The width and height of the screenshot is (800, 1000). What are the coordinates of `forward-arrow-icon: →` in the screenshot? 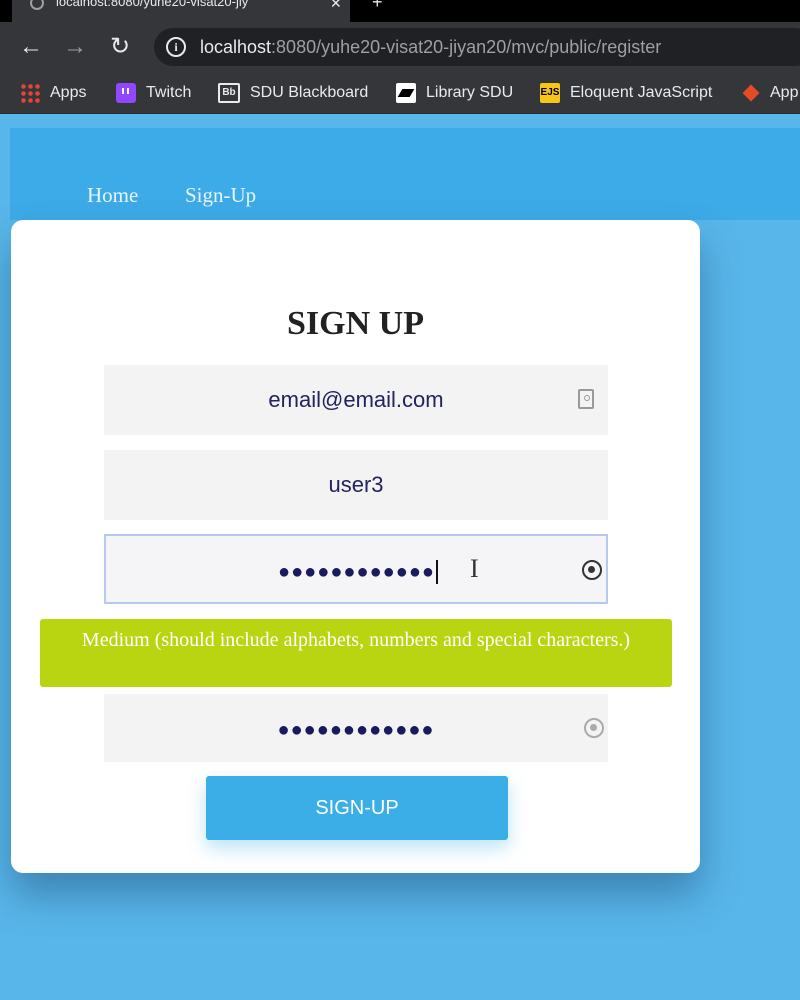 It's located at (75, 47).